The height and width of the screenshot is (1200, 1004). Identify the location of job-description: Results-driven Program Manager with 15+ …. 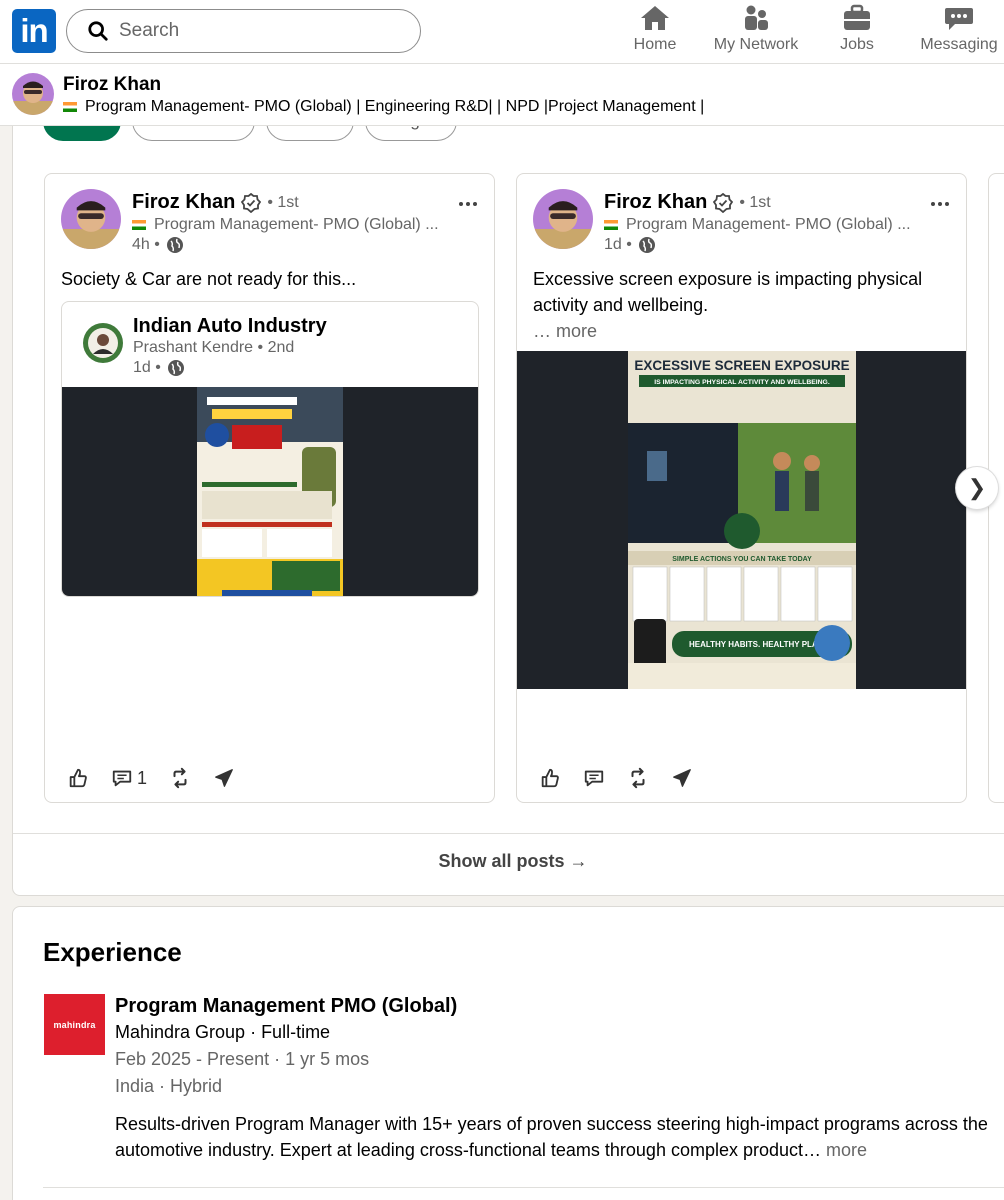
(555, 1137).